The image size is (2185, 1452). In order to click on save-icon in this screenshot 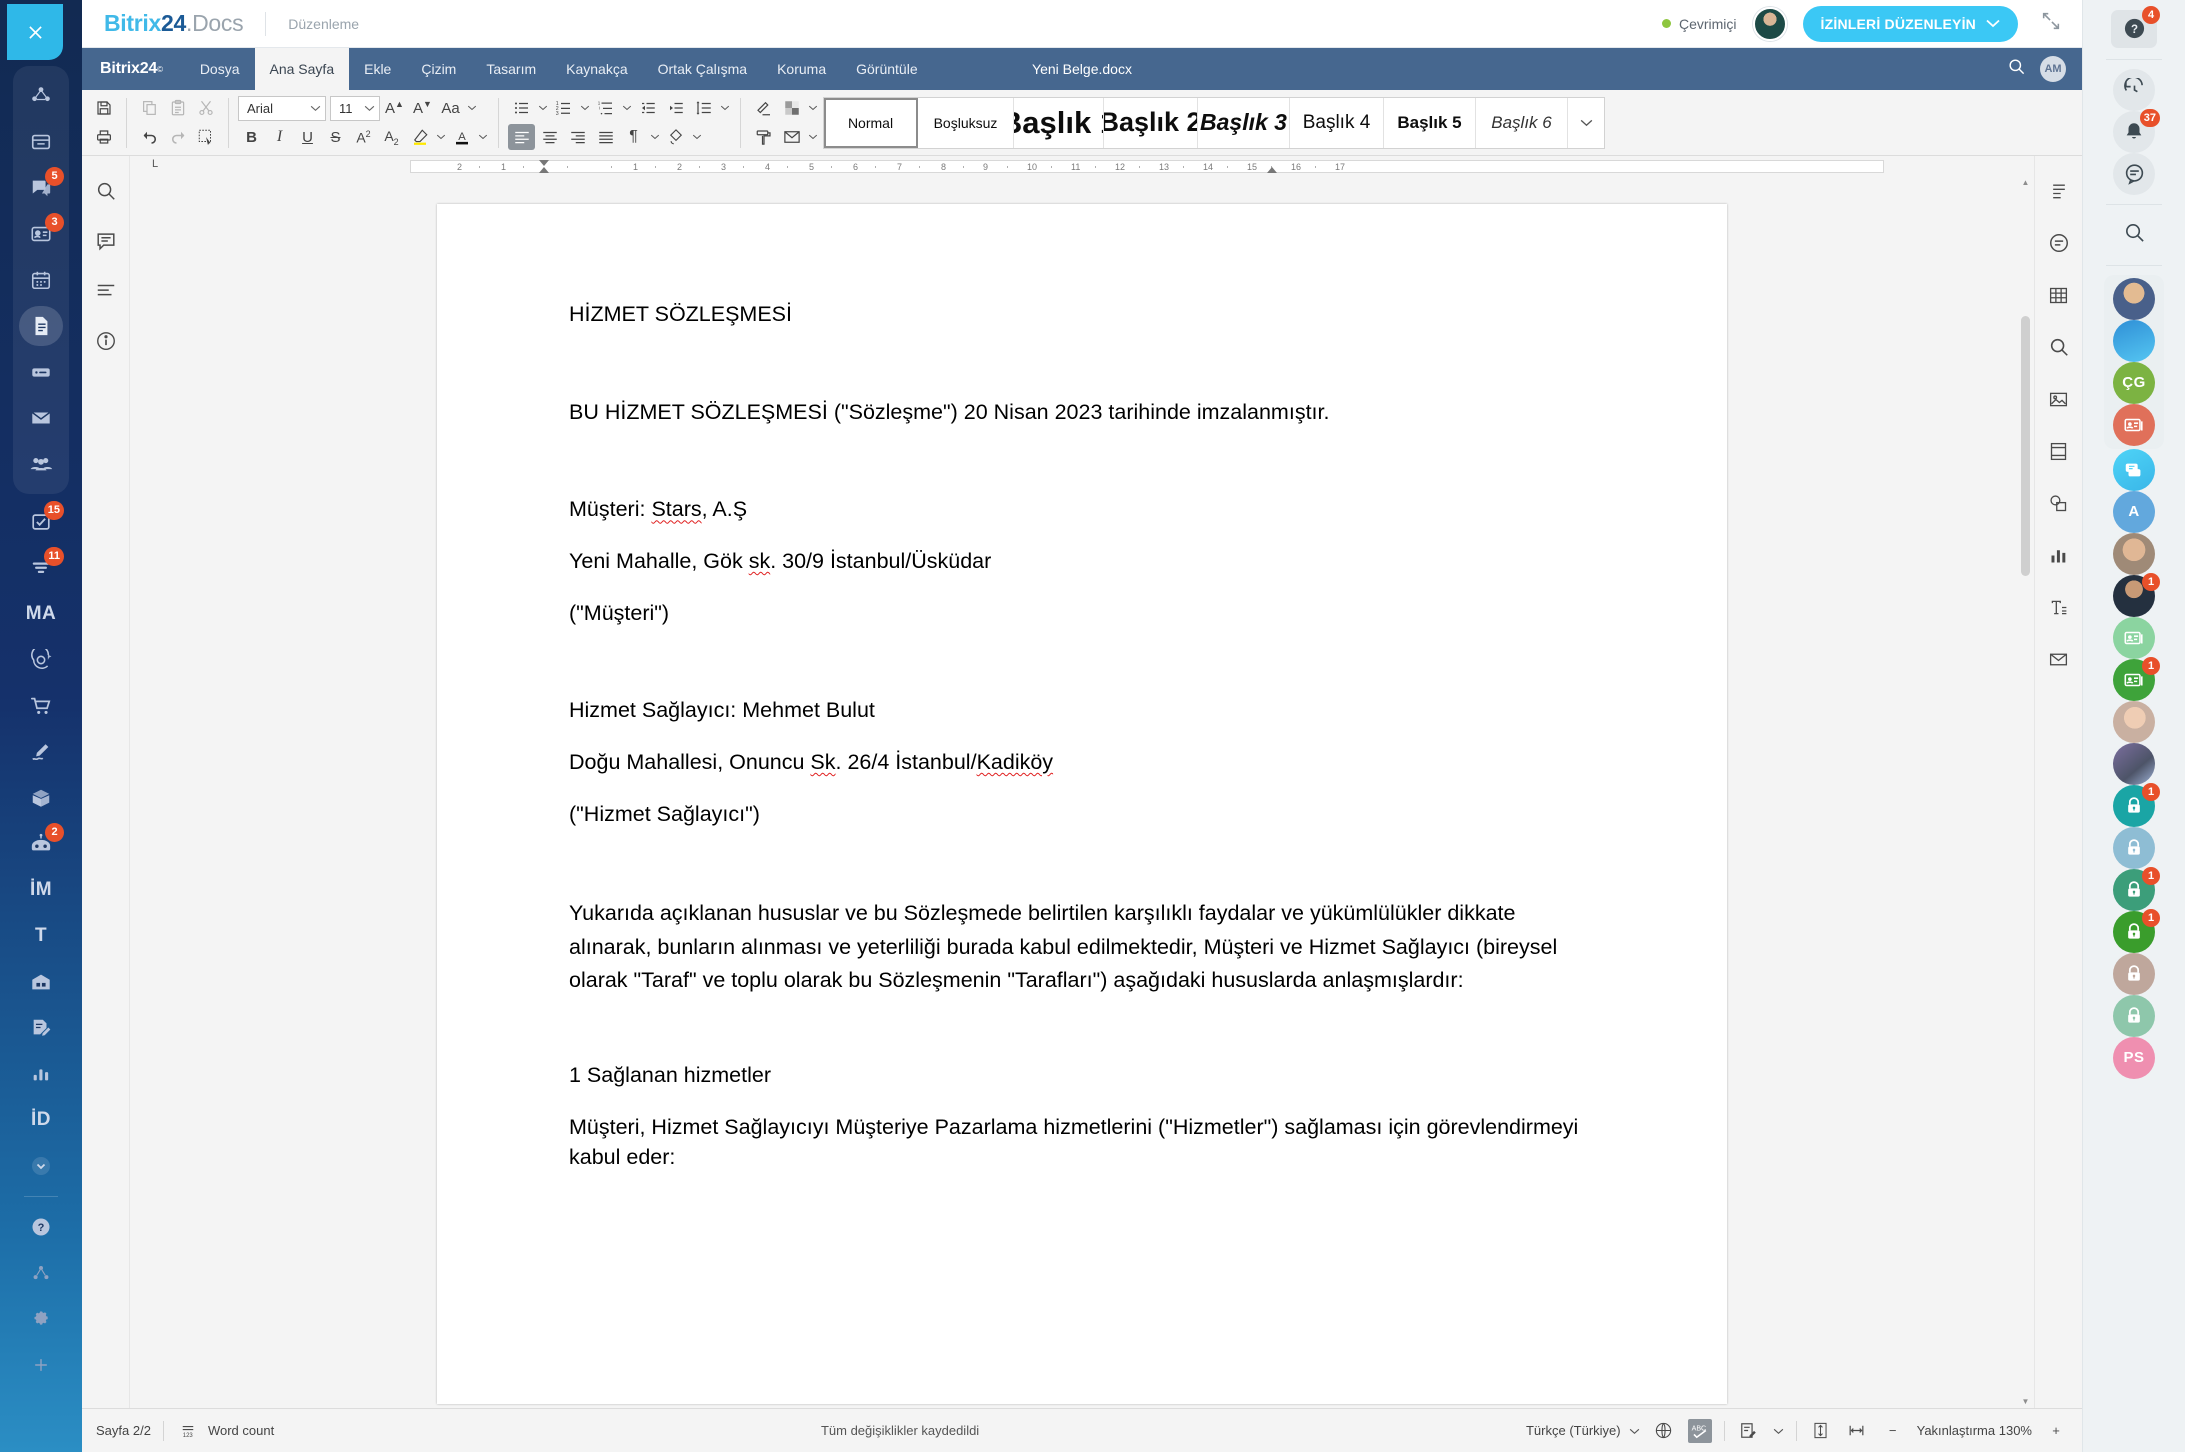, I will do `click(103, 108)`.